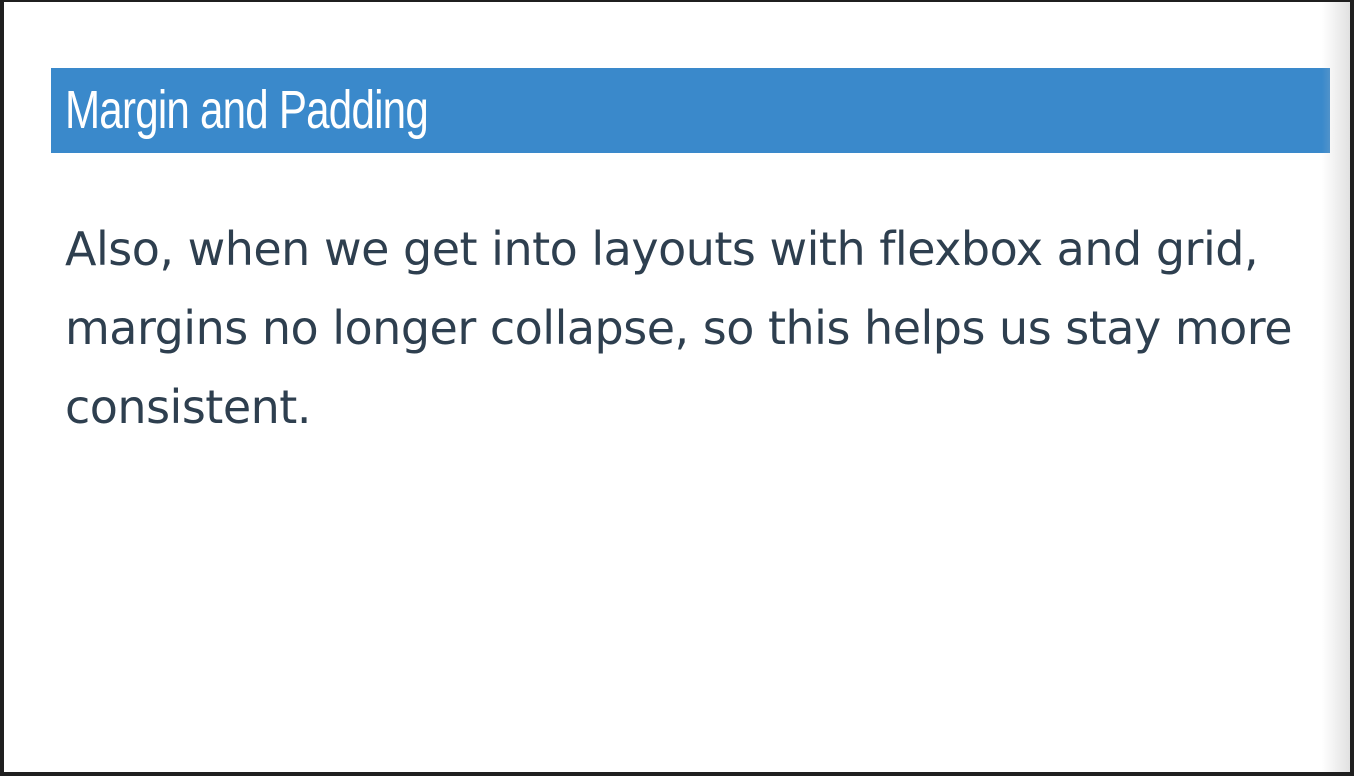 The height and width of the screenshot is (776, 1354). I want to click on slide-title: Margin and Padding, so click(247, 110).